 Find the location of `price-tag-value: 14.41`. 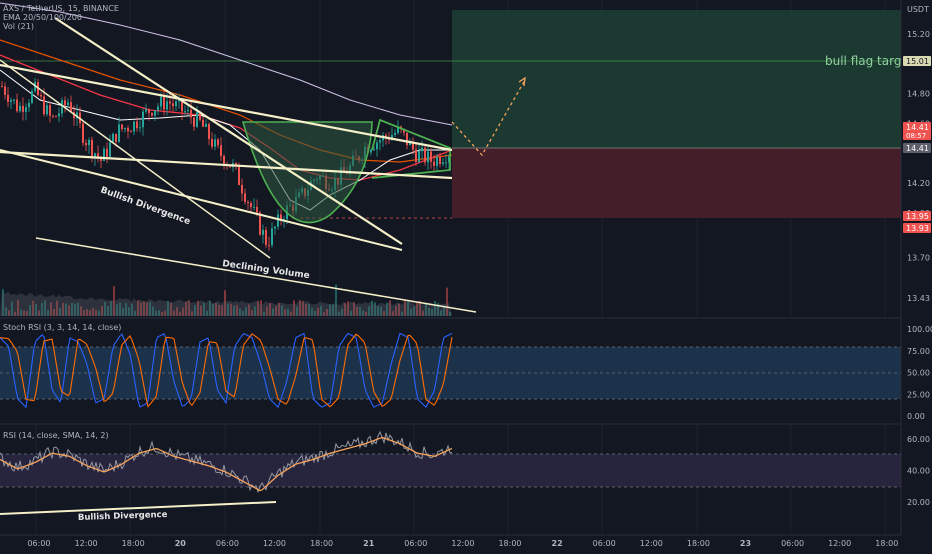

price-tag-value: 14.41 is located at coordinates (917, 148).